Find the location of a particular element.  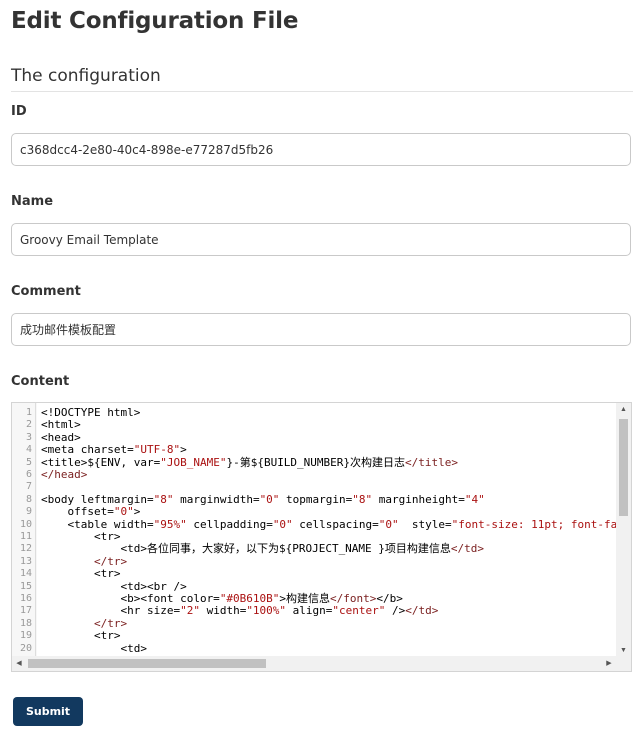

code-token: cellspacing= is located at coordinates (335, 524).